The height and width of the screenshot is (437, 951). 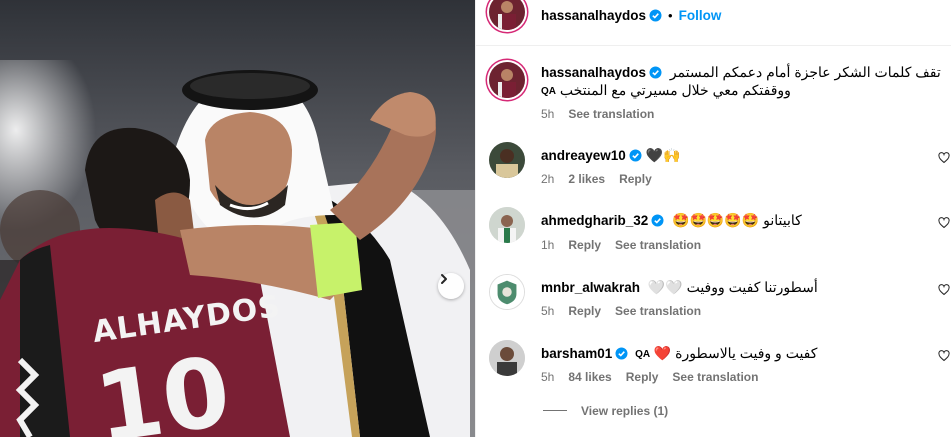 What do you see at coordinates (548, 245) in the screenshot?
I see `comment-time: 1h` at bounding box center [548, 245].